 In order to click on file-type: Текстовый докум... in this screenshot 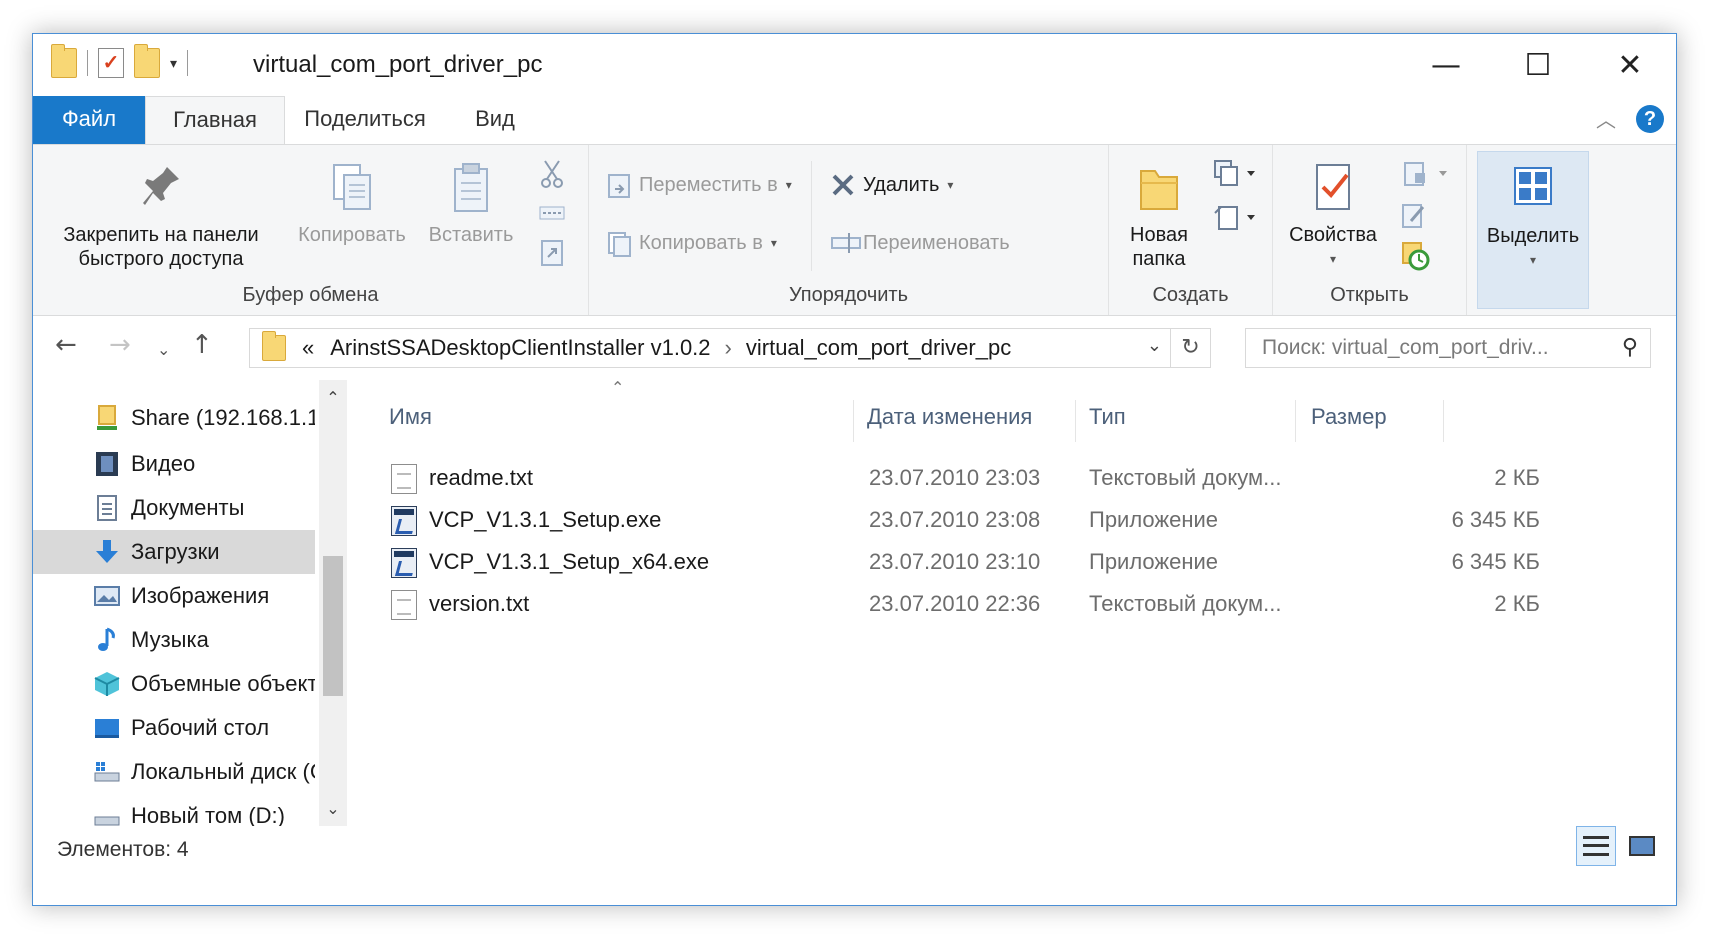, I will do `click(1185, 477)`.